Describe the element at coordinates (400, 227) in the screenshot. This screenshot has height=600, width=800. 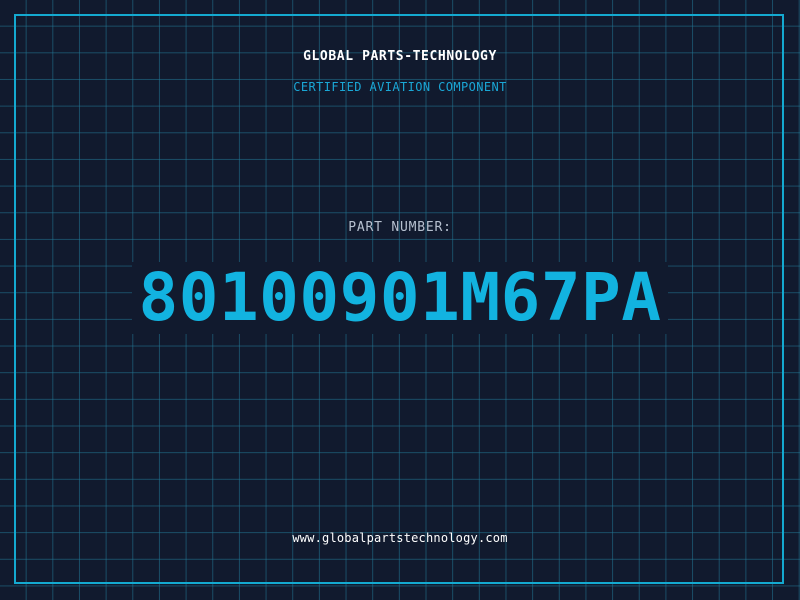
I see `part-number-label: PART NUMBER:` at that location.